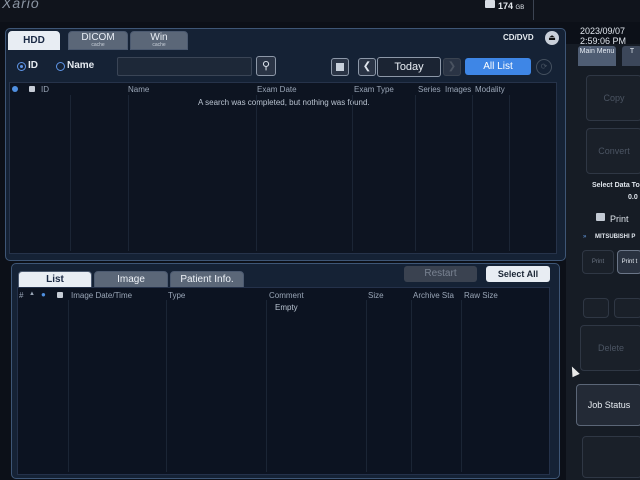  What do you see at coordinates (286, 295) in the screenshot?
I see `col-comment: Comment` at bounding box center [286, 295].